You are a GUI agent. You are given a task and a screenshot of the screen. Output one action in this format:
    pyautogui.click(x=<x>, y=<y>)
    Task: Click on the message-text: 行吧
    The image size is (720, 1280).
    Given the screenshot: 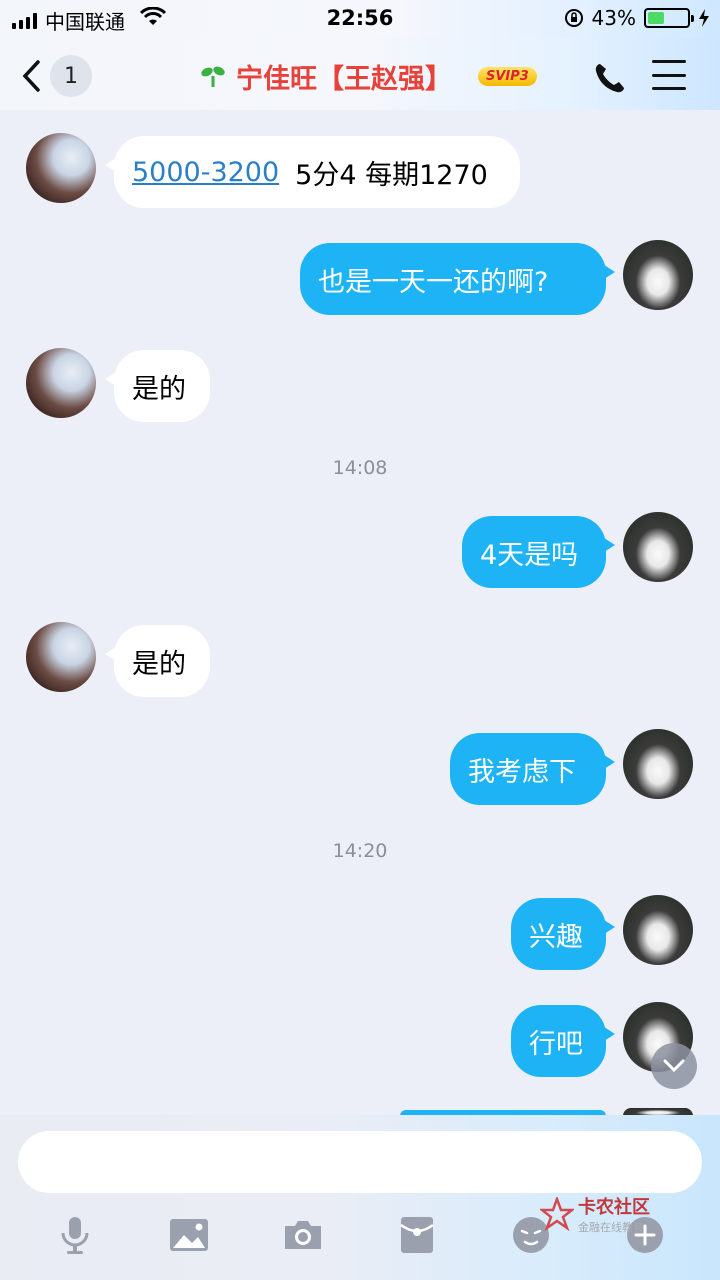 What is the action you would take?
    pyautogui.click(x=556, y=1044)
    